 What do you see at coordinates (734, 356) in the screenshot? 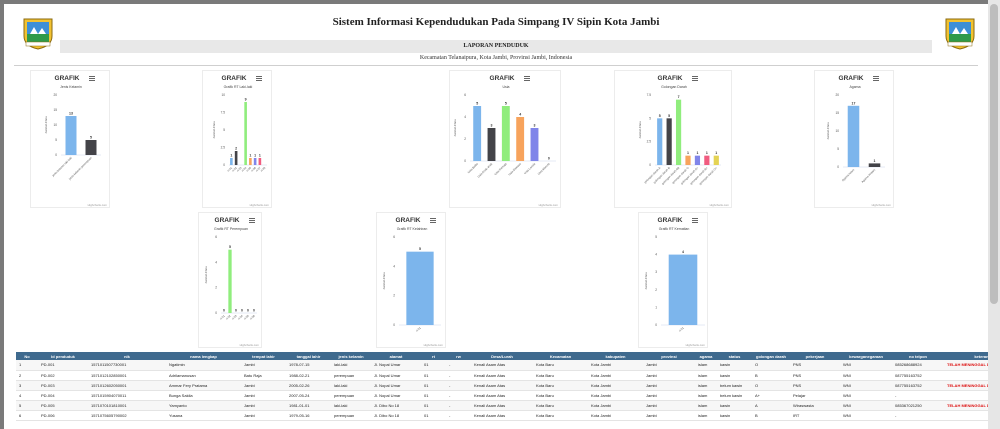
I see `column-header: status` at bounding box center [734, 356].